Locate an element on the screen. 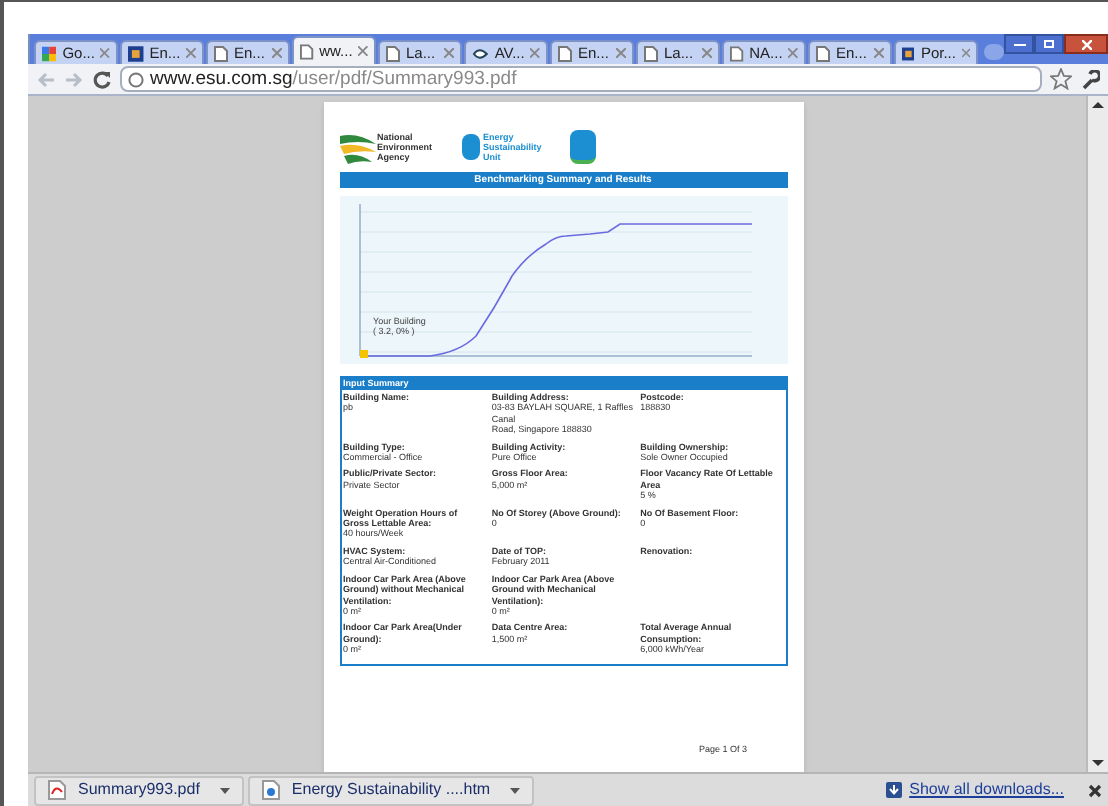 This screenshot has width=1108, height=806. address-field: www.esu.com.sg/user/pdf/Summary993.pdf is located at coordinates (581, 79).